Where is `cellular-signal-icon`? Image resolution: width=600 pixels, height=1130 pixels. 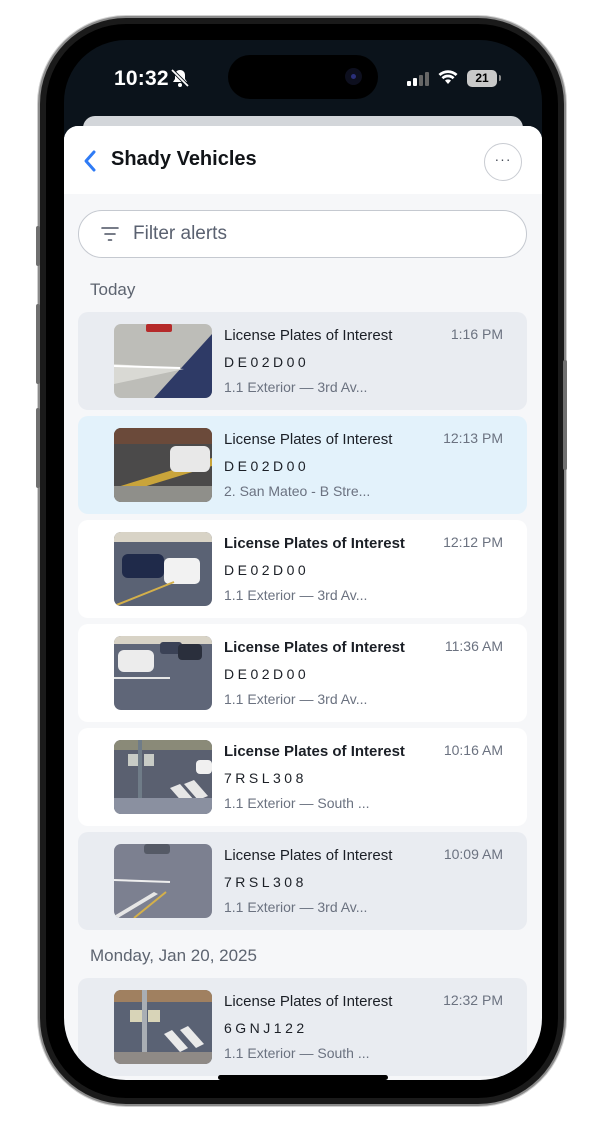 cellular-signal-icon is located at coordinates (419, 79).